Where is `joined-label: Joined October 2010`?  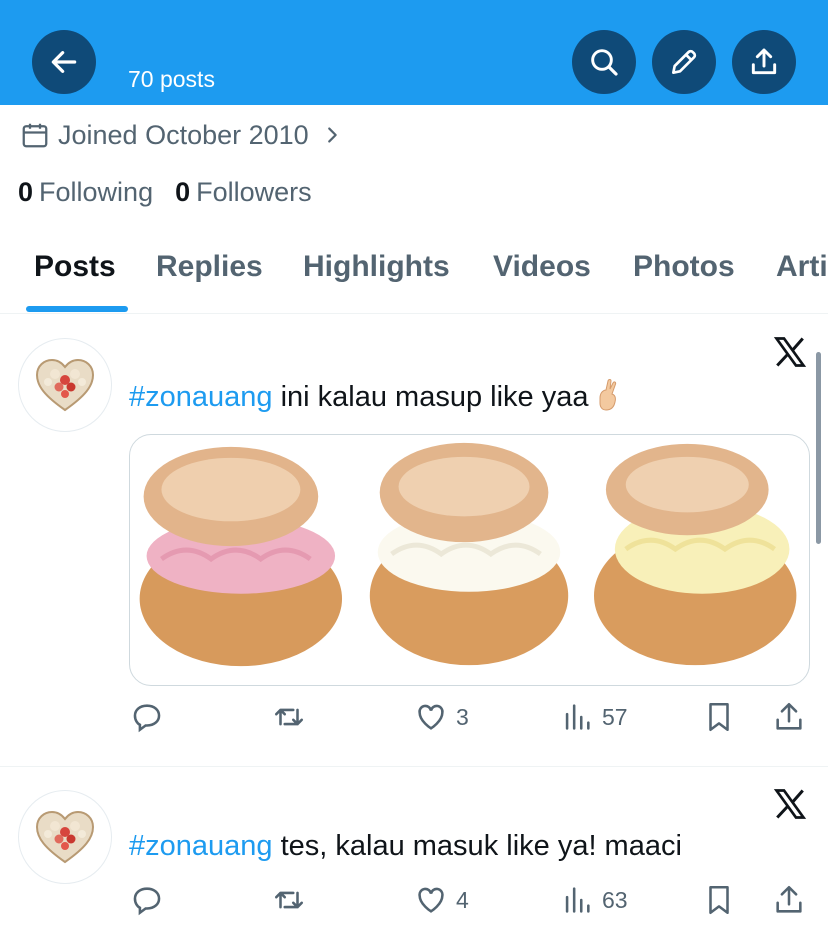 joined-label: Joined October 2010 is located at coordinates (183, 134).